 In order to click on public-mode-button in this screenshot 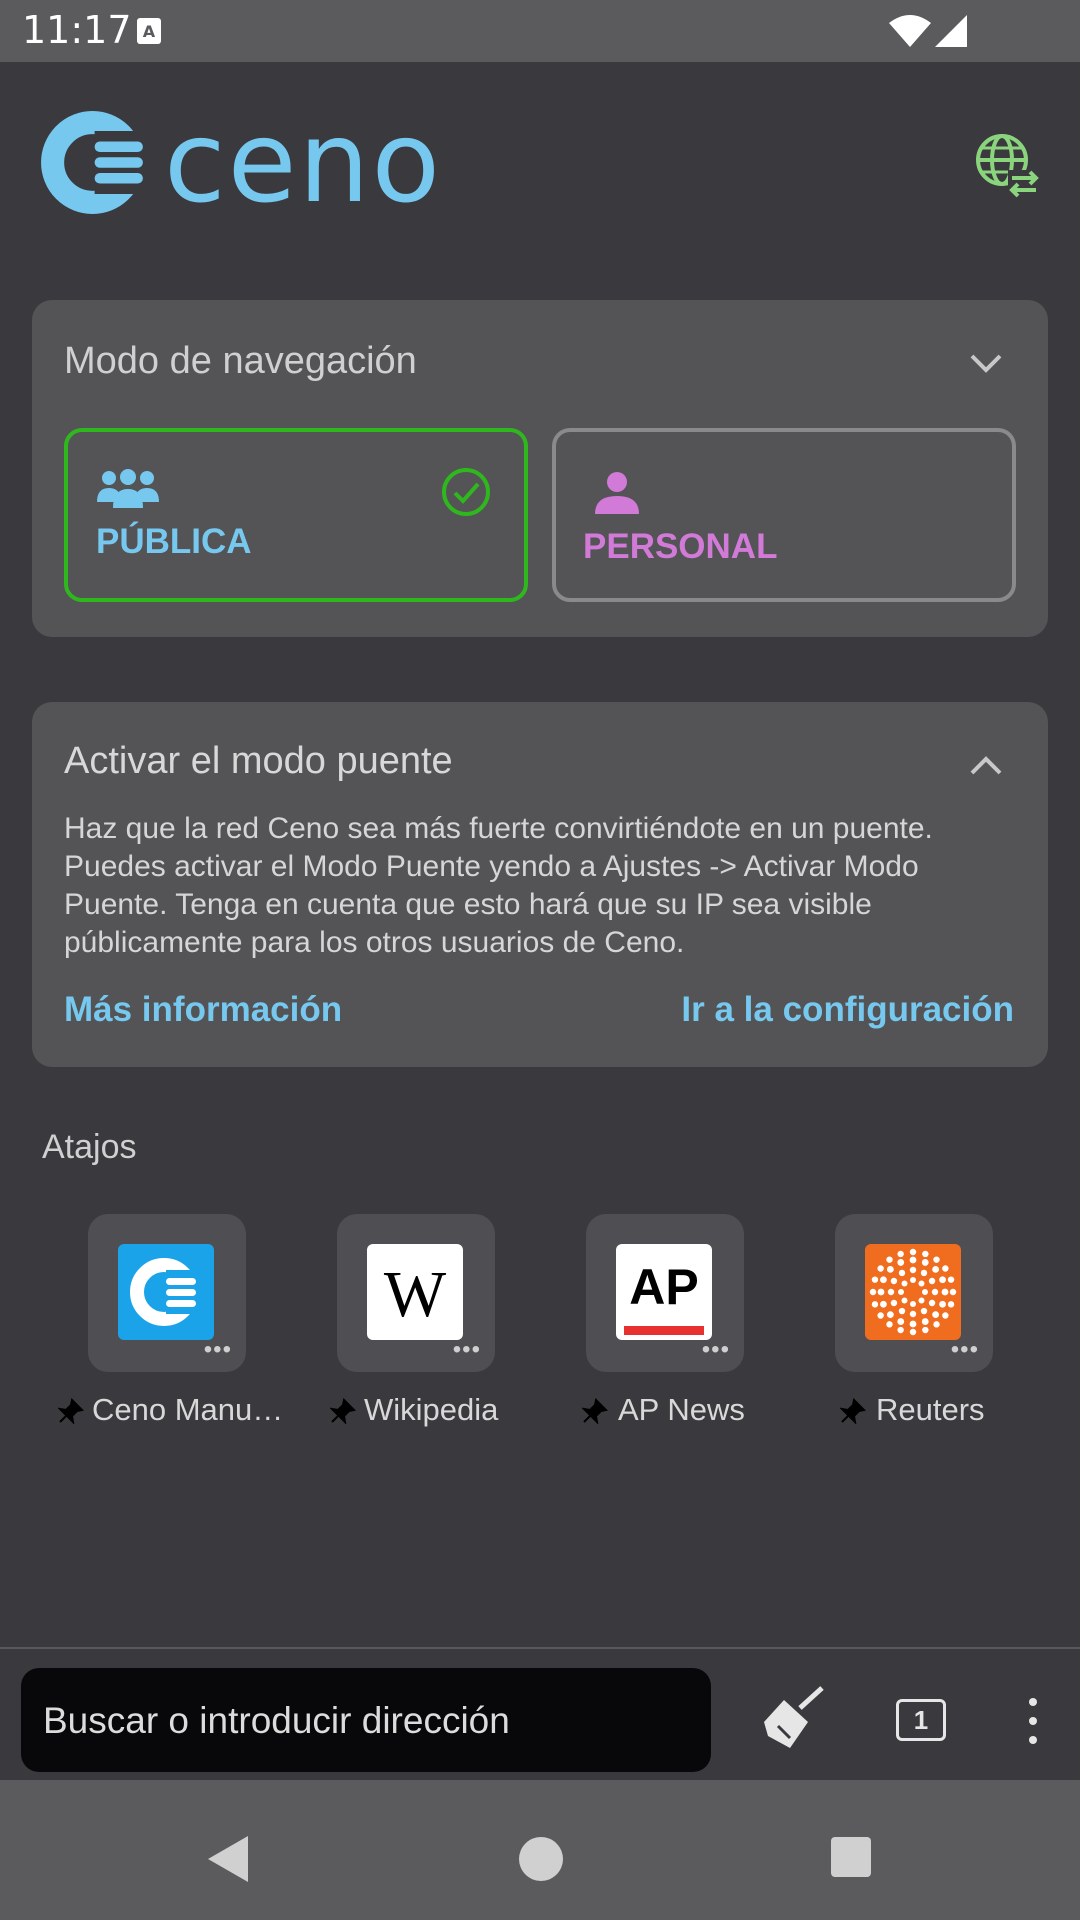, I will do `click(296, 515)`.